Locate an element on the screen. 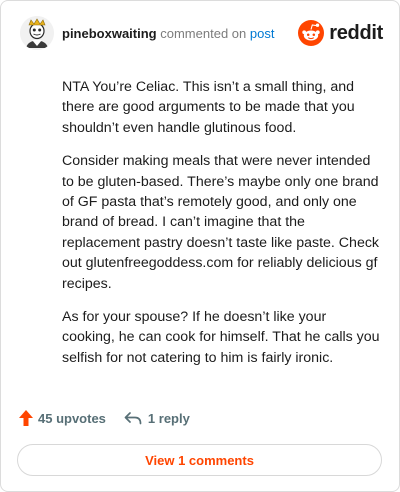 The width and height of the screenshot is (400, 492). avatar-image is located at coordinates (37, 33).